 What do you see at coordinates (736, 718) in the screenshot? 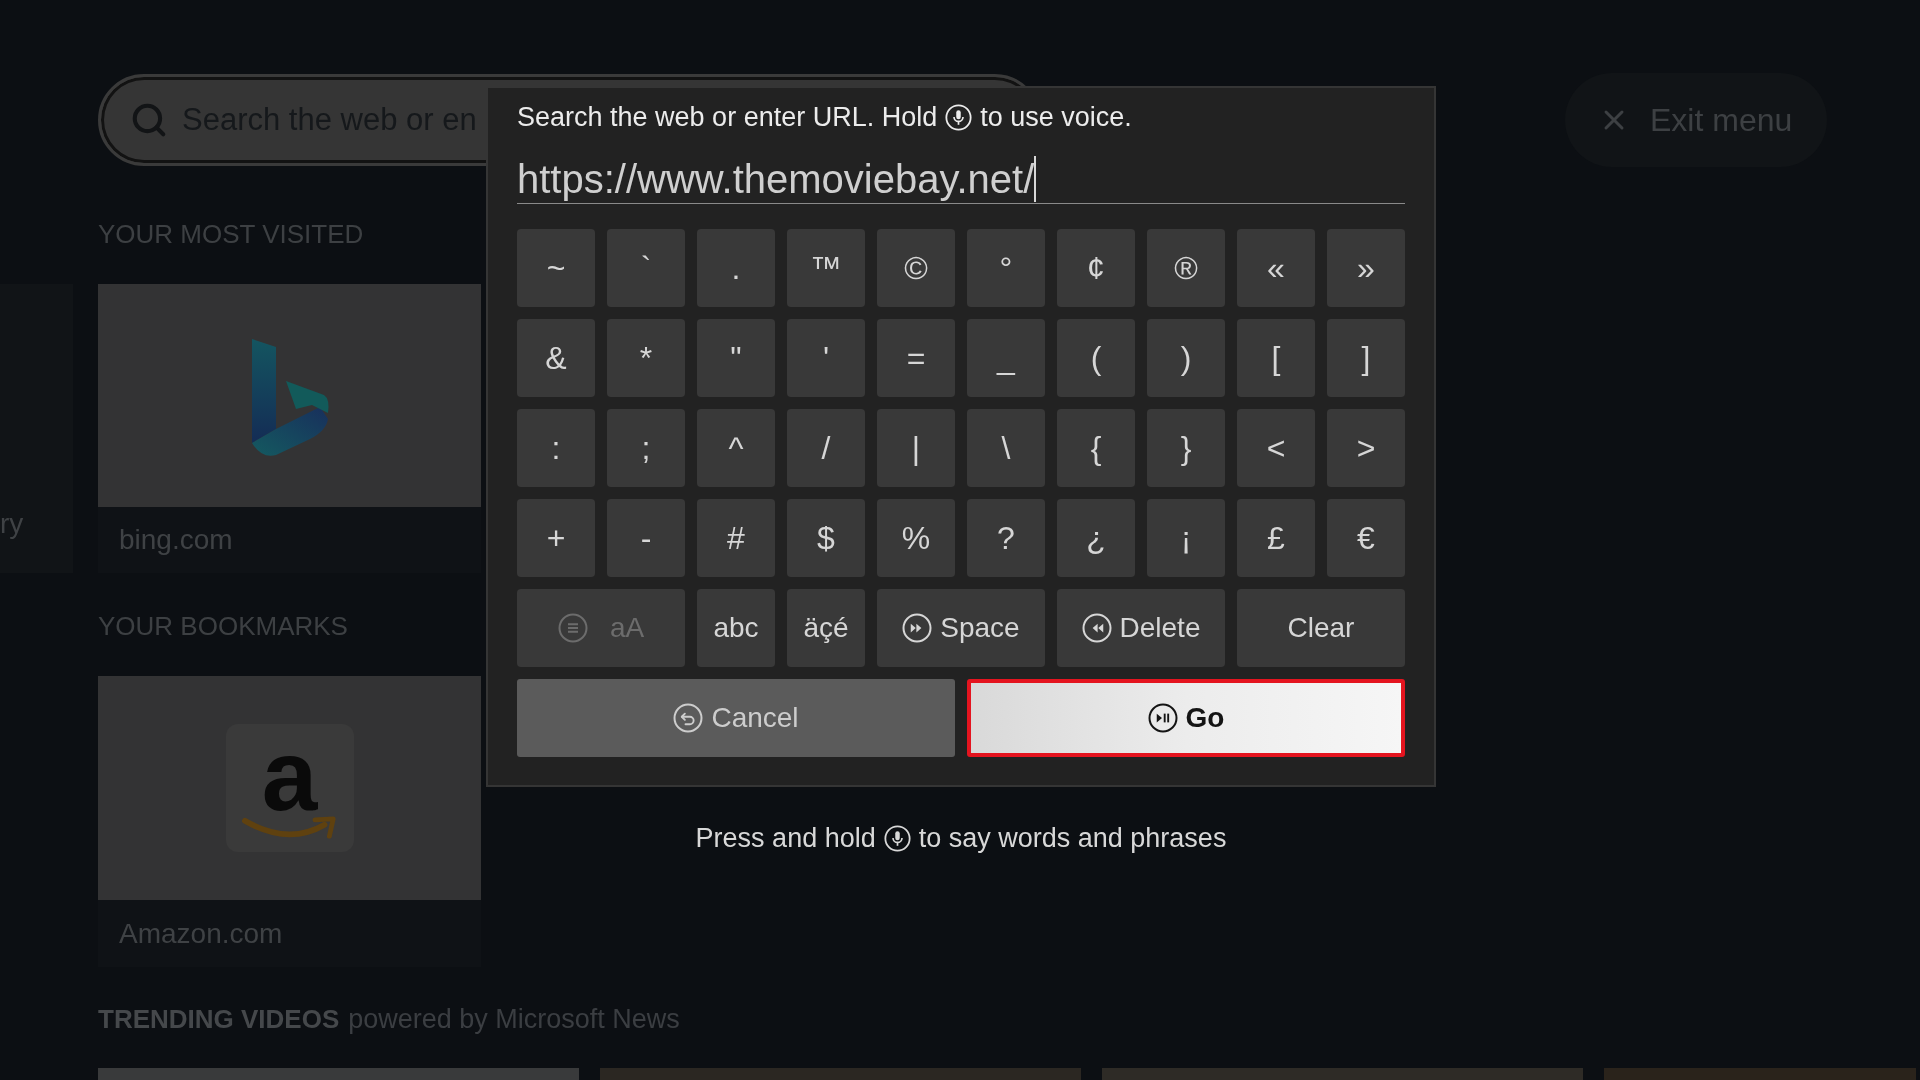
I see `cancel-button: Cancel` at bounding box center [736, 718].